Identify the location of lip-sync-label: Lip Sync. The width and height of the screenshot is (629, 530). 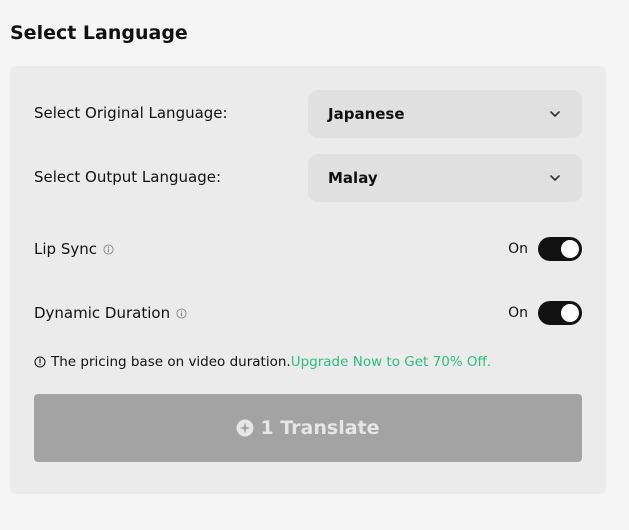
(74, 249).